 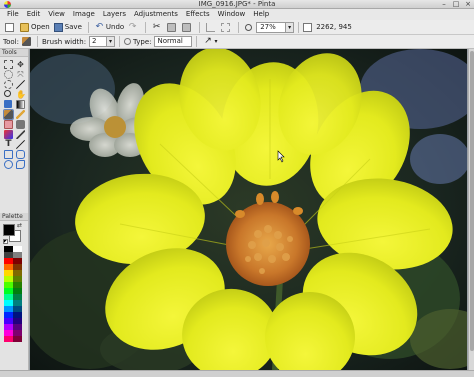 I want to click on ellipse-select-icon, so click(x=8, y=84).